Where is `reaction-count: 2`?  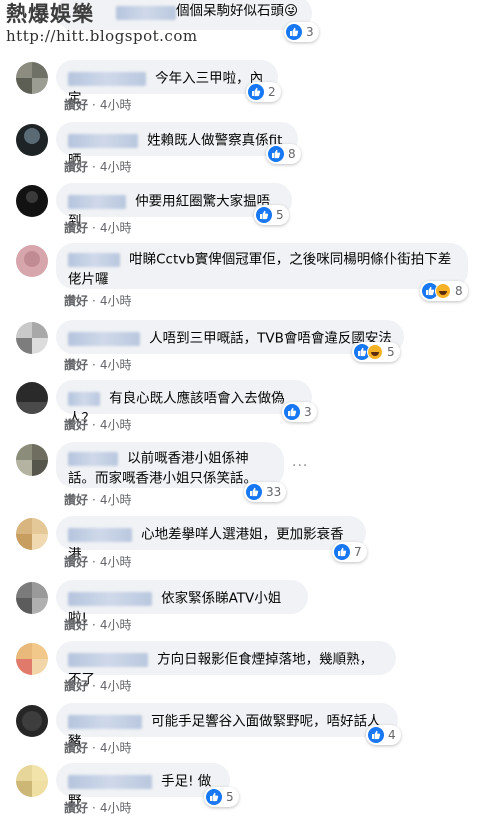
reaction-count: 2 is located at coordinates (272, 92).